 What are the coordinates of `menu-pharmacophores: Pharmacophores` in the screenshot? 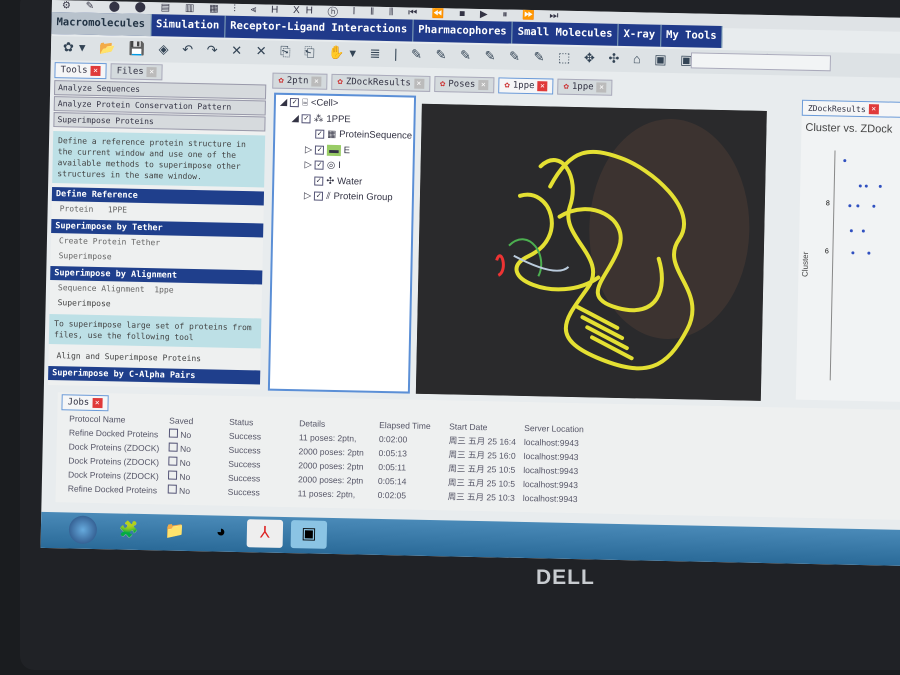 It's located at (462, 31).